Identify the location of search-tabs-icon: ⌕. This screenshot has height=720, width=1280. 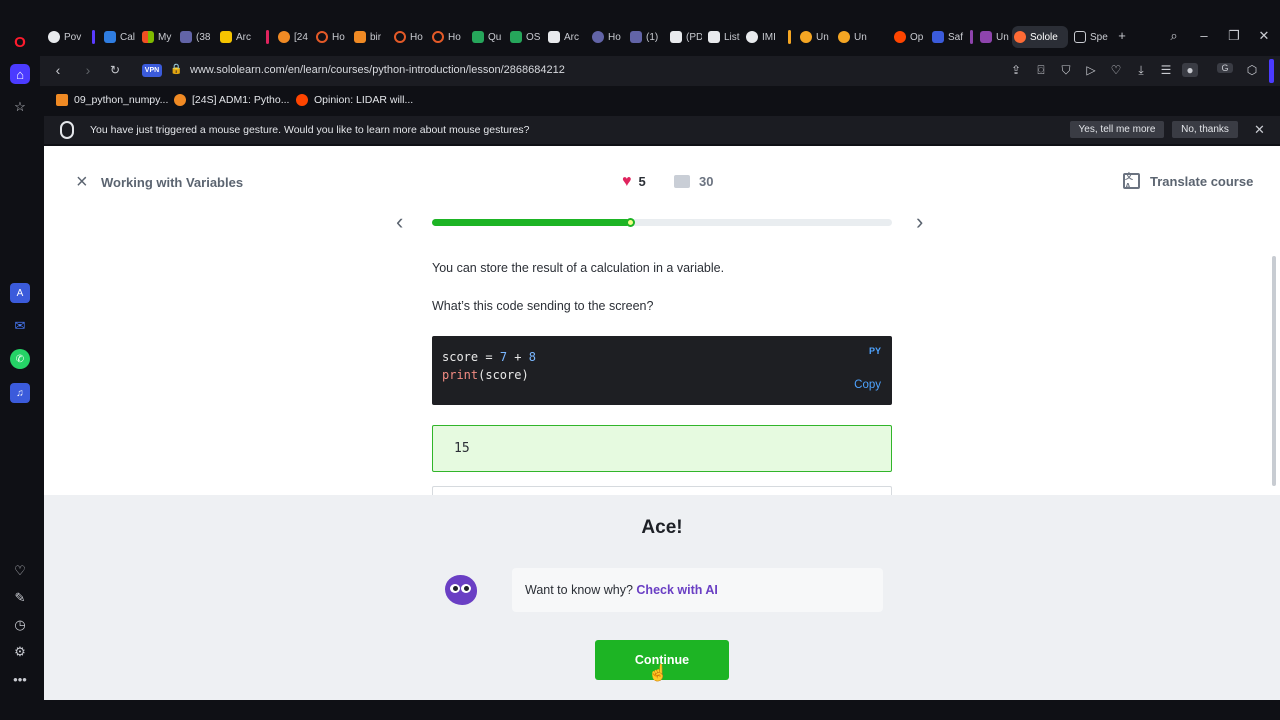
(1174, 36).